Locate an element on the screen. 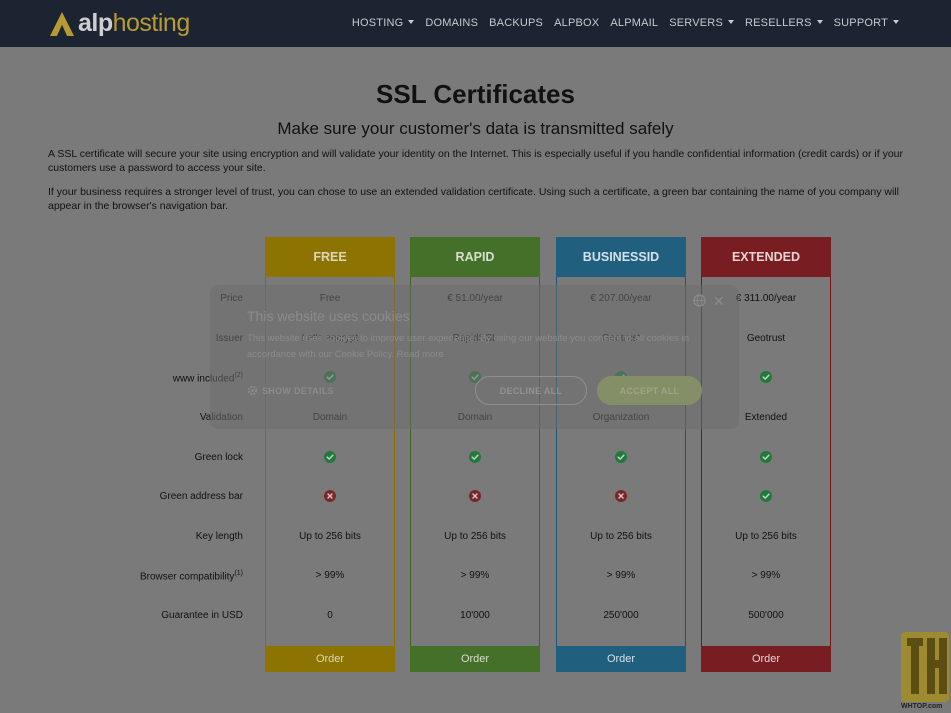  table-cell: 0 is located at coordinates (330, 615).